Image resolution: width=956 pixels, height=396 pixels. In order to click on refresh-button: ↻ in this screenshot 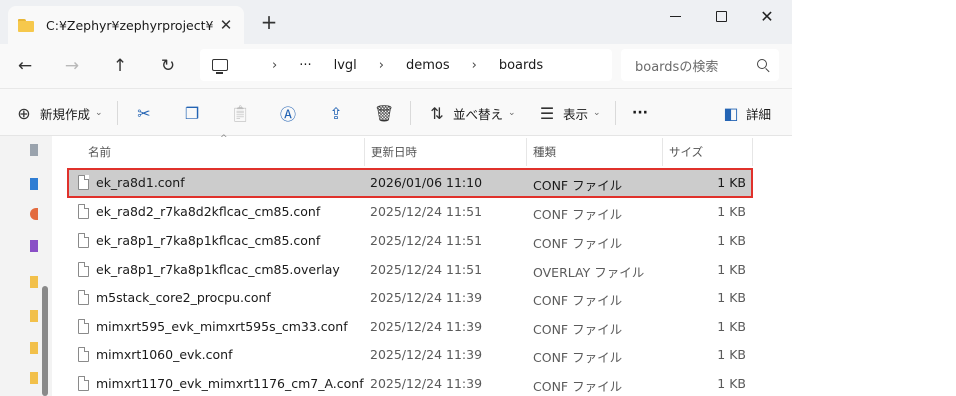, I will do `click(168, 66)`.